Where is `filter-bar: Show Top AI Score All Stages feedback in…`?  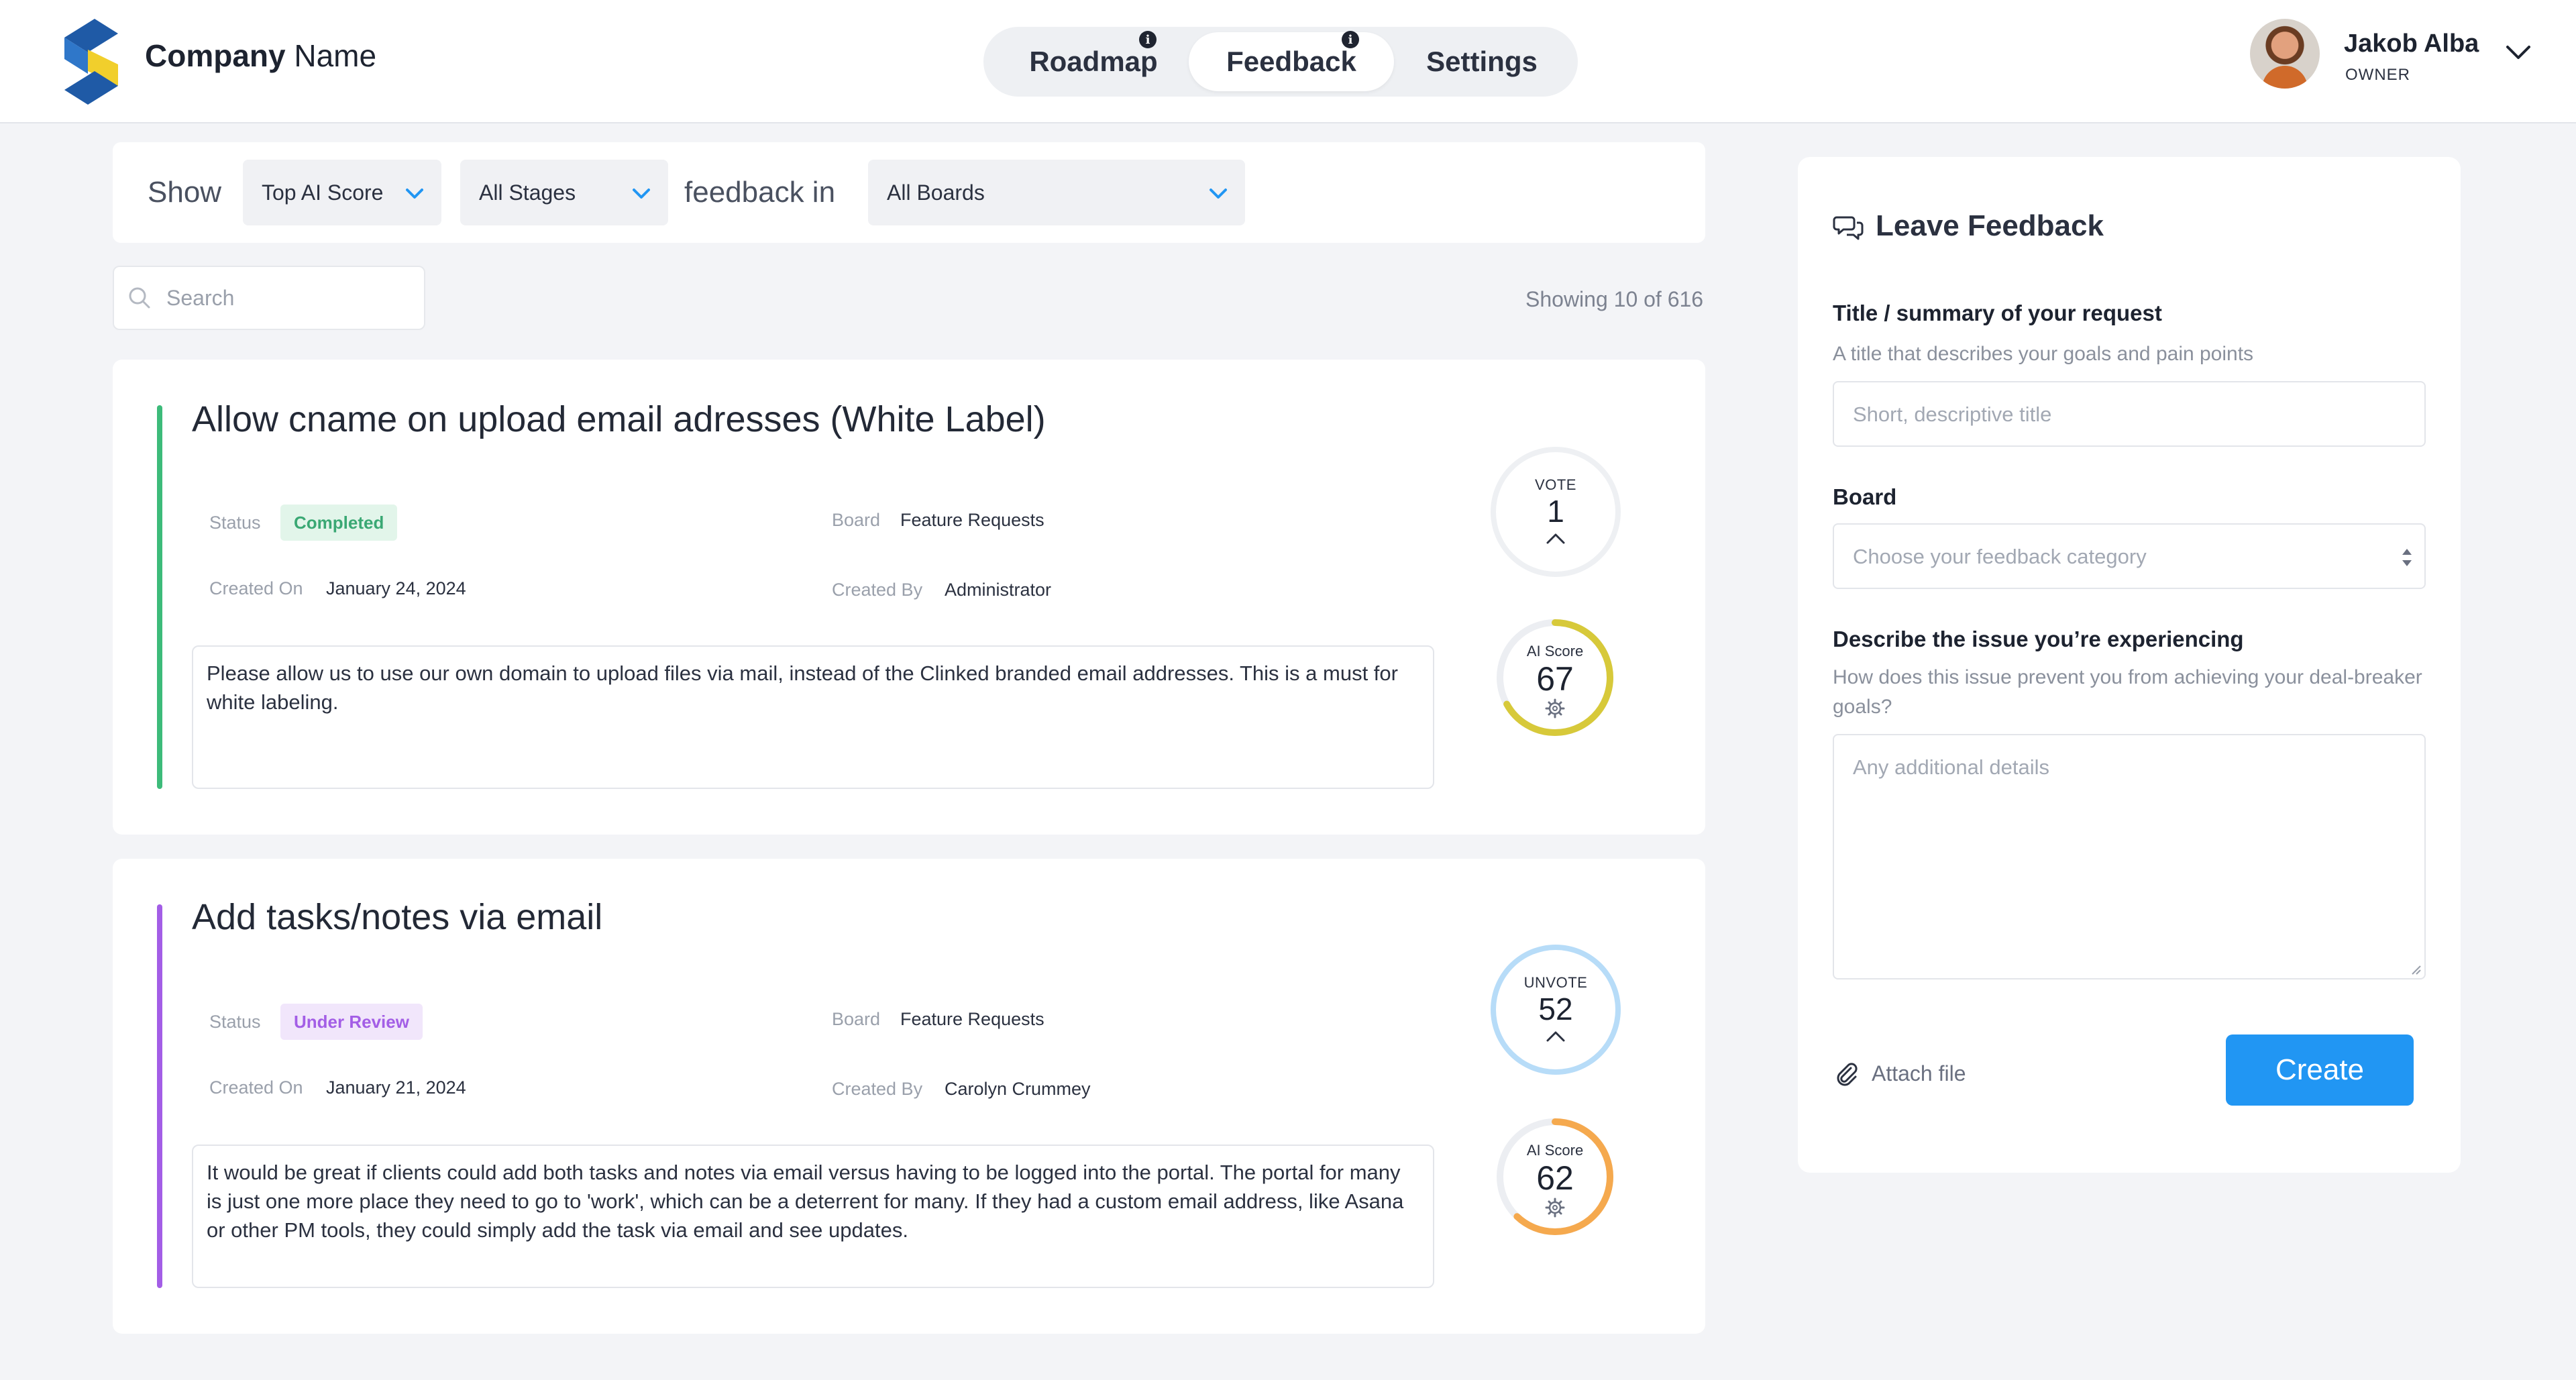
filter-bar: Show Top AI Score All Stages feedback in… is located at coordinates (909, 192).